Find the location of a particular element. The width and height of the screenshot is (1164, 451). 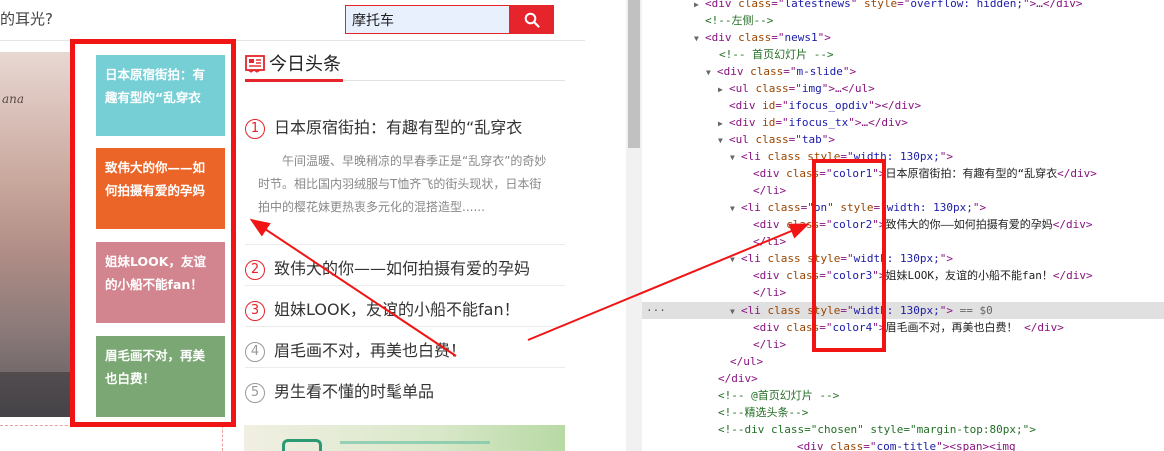

dom-comment: <!--精选头条--> is located at coordinates (763, 412).